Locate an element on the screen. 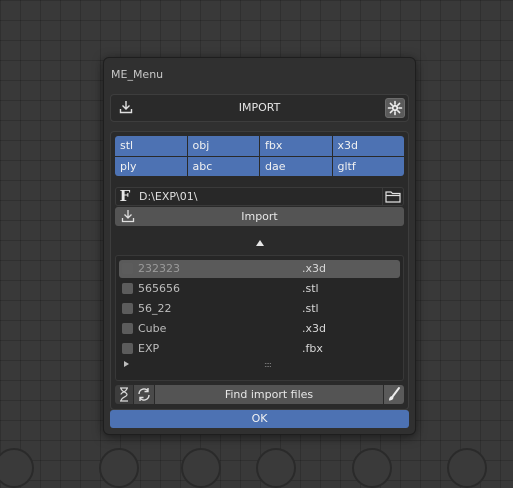  settings-button is located at coordinates (395, 108).